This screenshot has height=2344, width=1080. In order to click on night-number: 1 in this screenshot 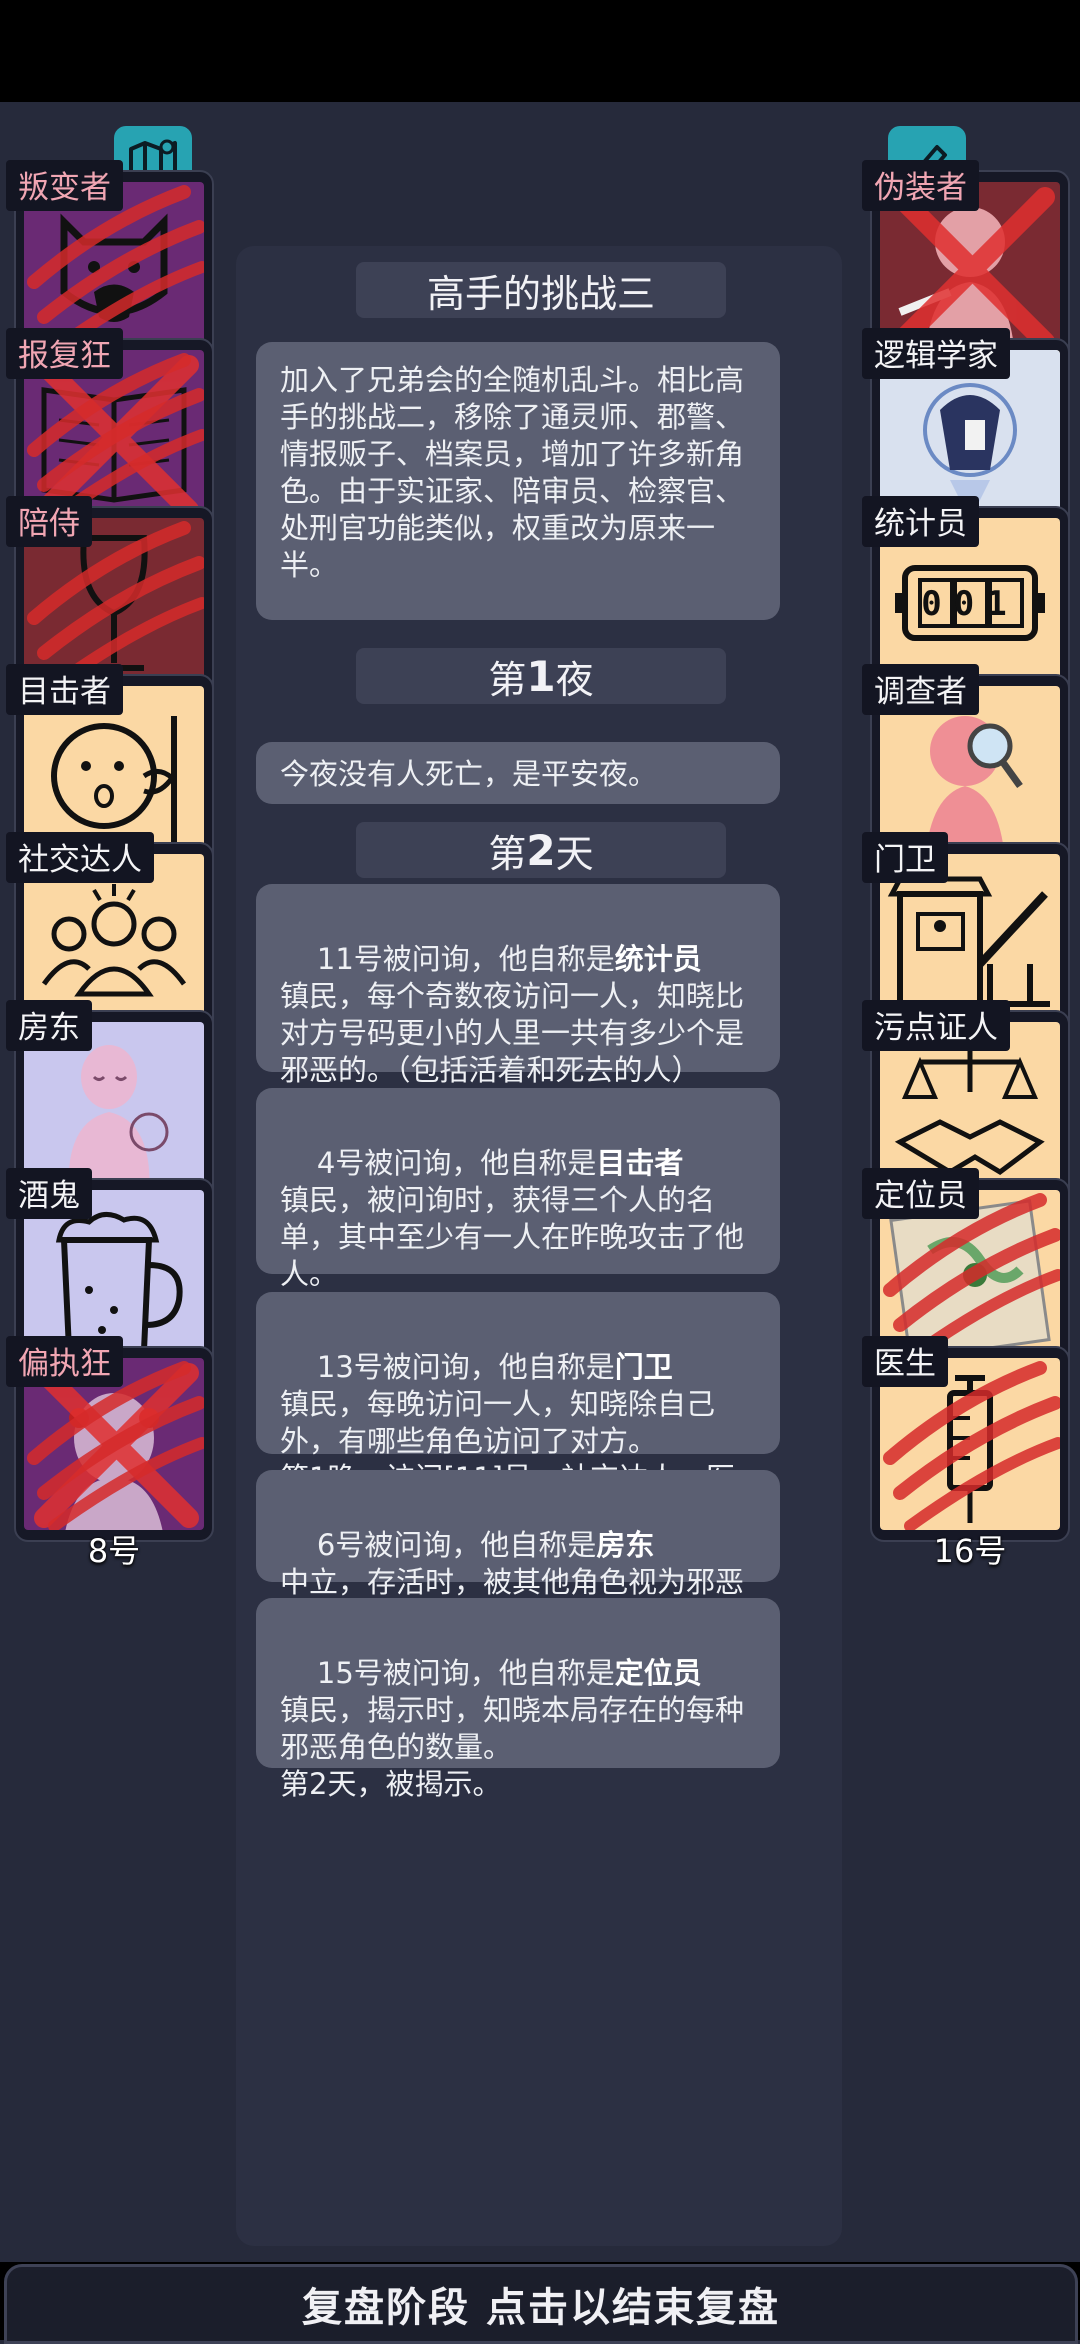, I will do `click(541, 676)`.